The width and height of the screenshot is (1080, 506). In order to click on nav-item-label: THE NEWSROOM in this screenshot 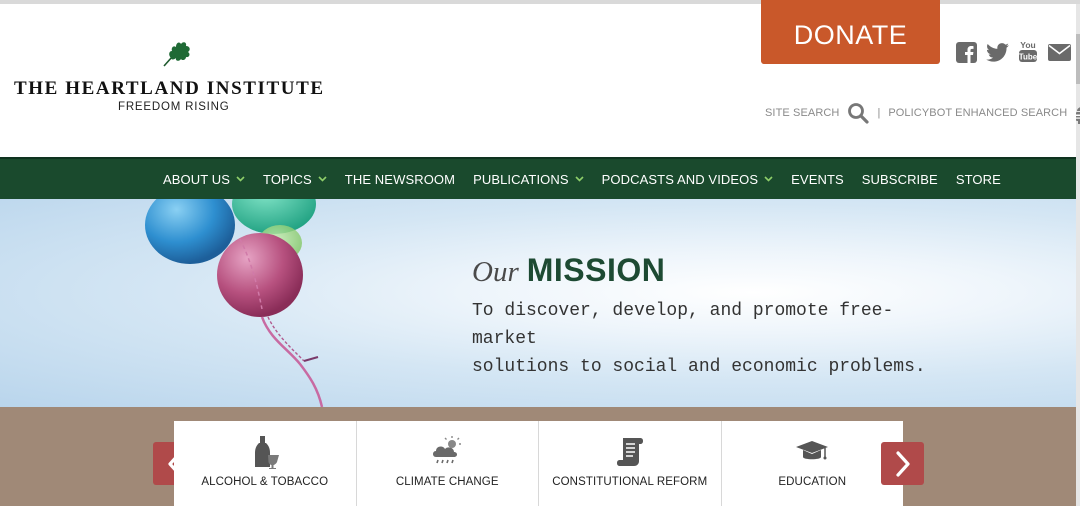, I will do `click(400, 179)`.